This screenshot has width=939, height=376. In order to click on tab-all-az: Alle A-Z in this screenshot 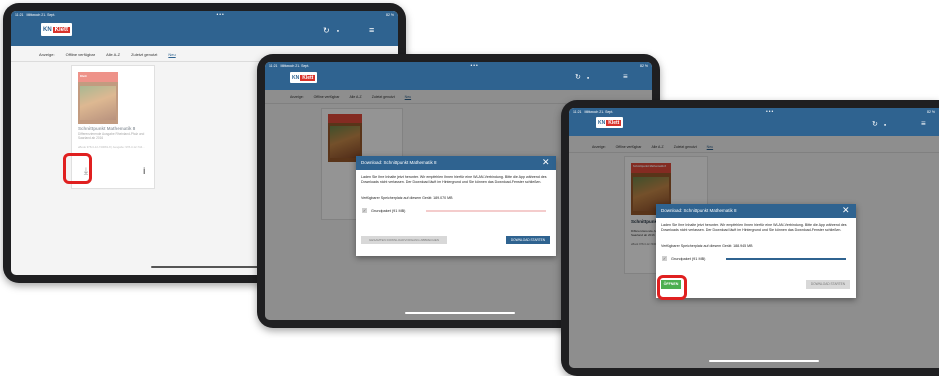, I will do `click(113, 54)`.